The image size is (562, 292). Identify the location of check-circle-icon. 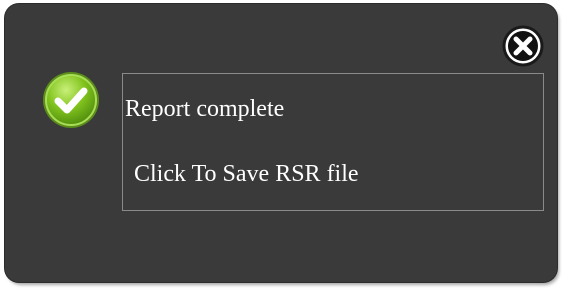
(71, 100).